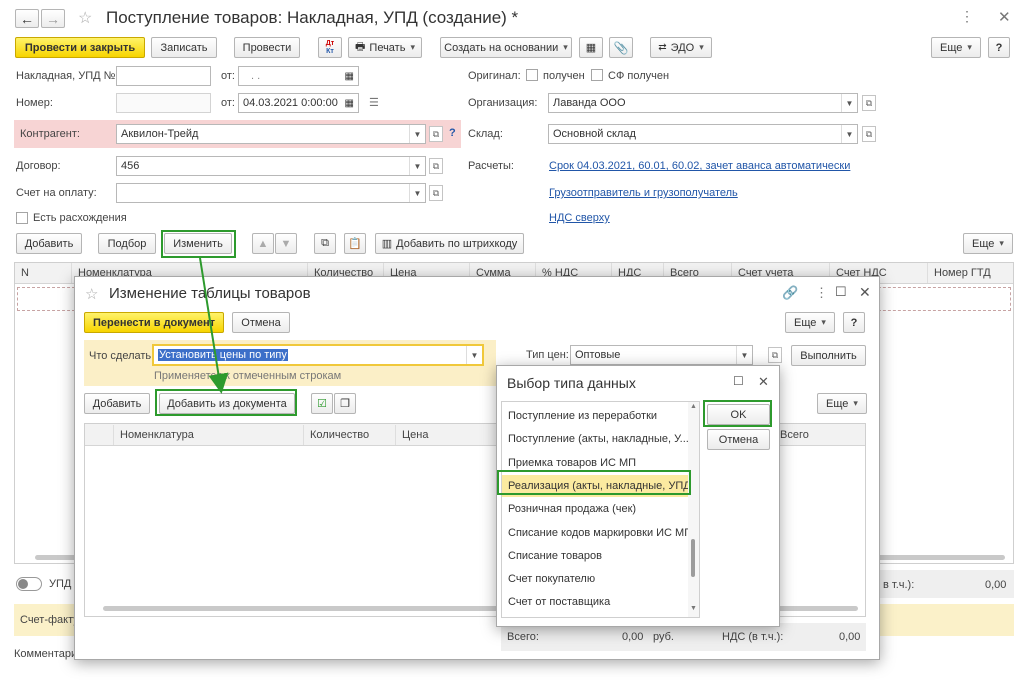  I want to click on annotation-arrow, so click(214, 325).